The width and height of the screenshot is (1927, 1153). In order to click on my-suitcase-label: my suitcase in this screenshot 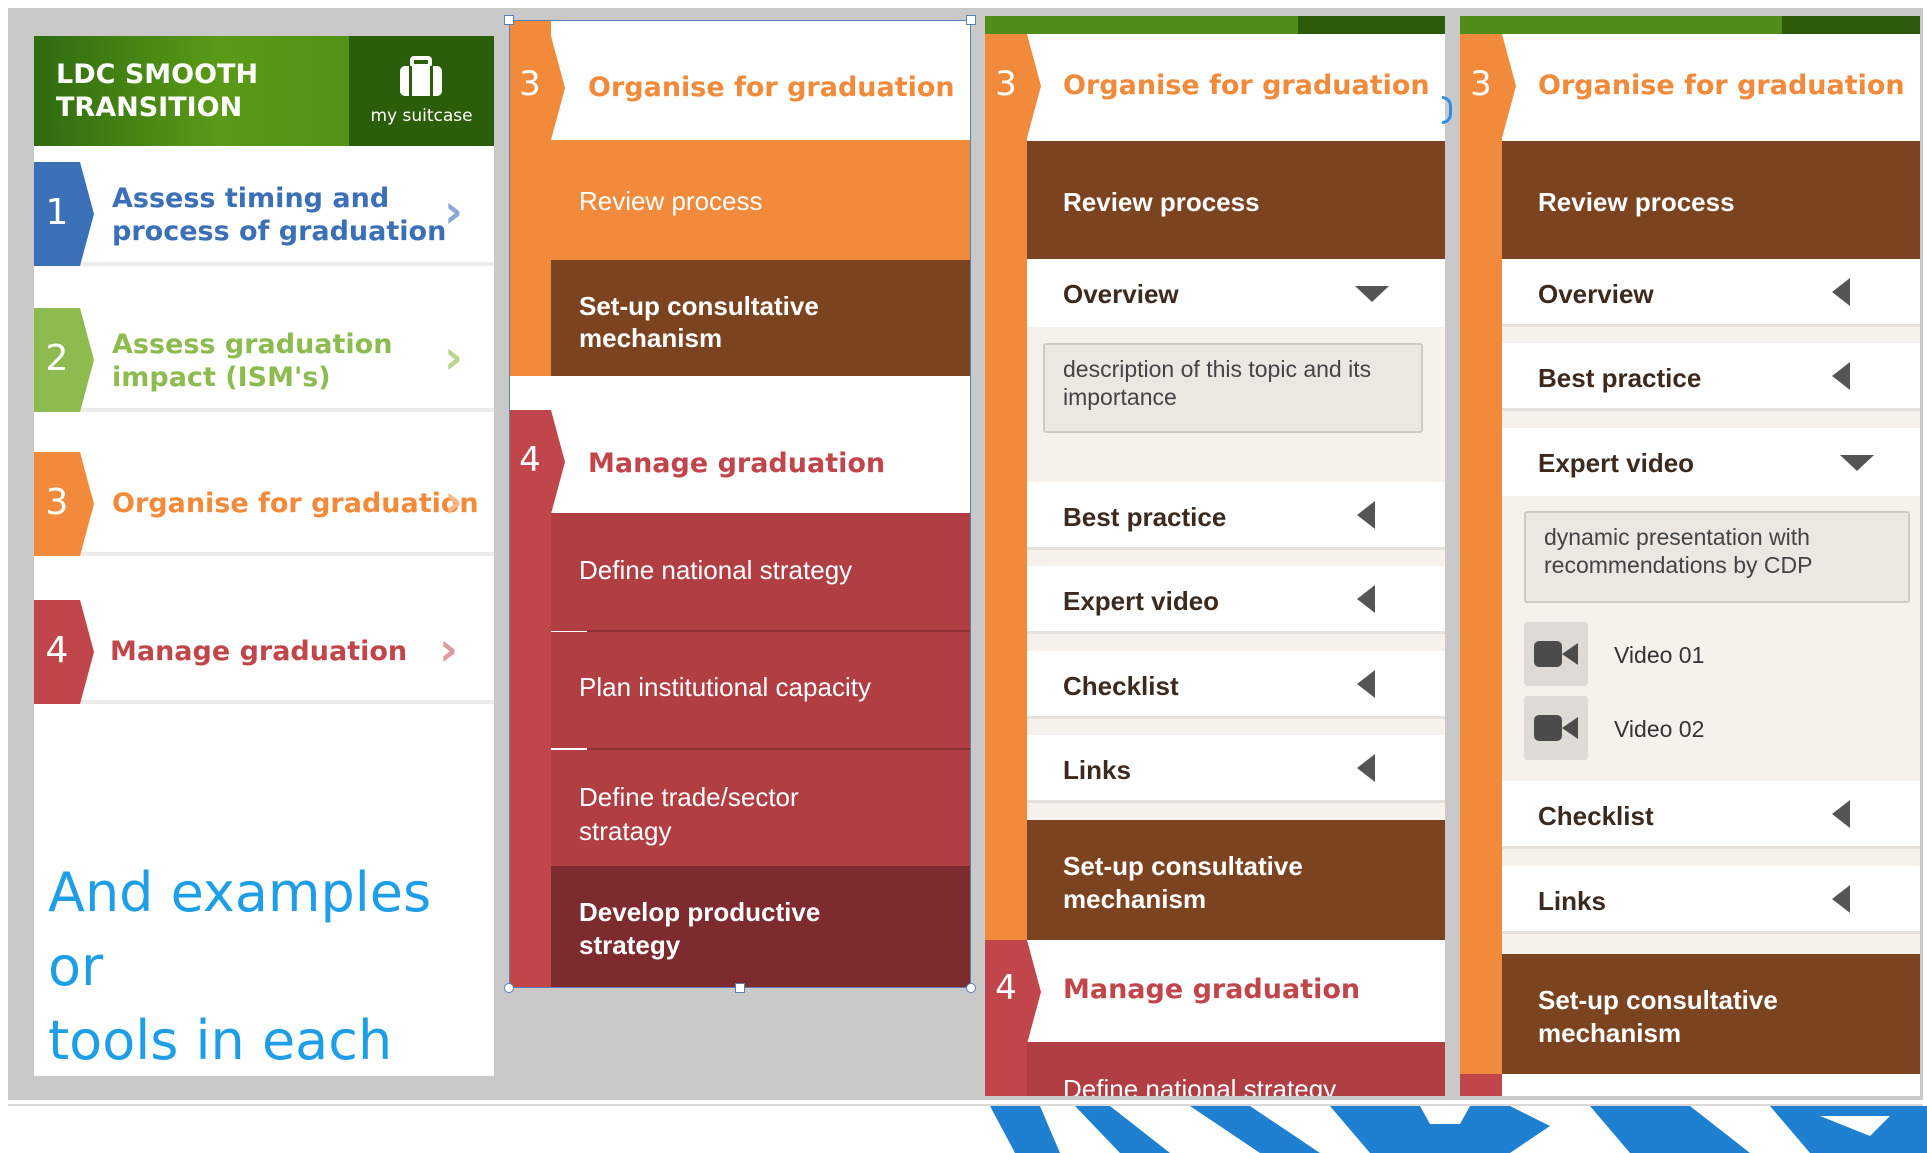, I will do `click(421, 116)`.